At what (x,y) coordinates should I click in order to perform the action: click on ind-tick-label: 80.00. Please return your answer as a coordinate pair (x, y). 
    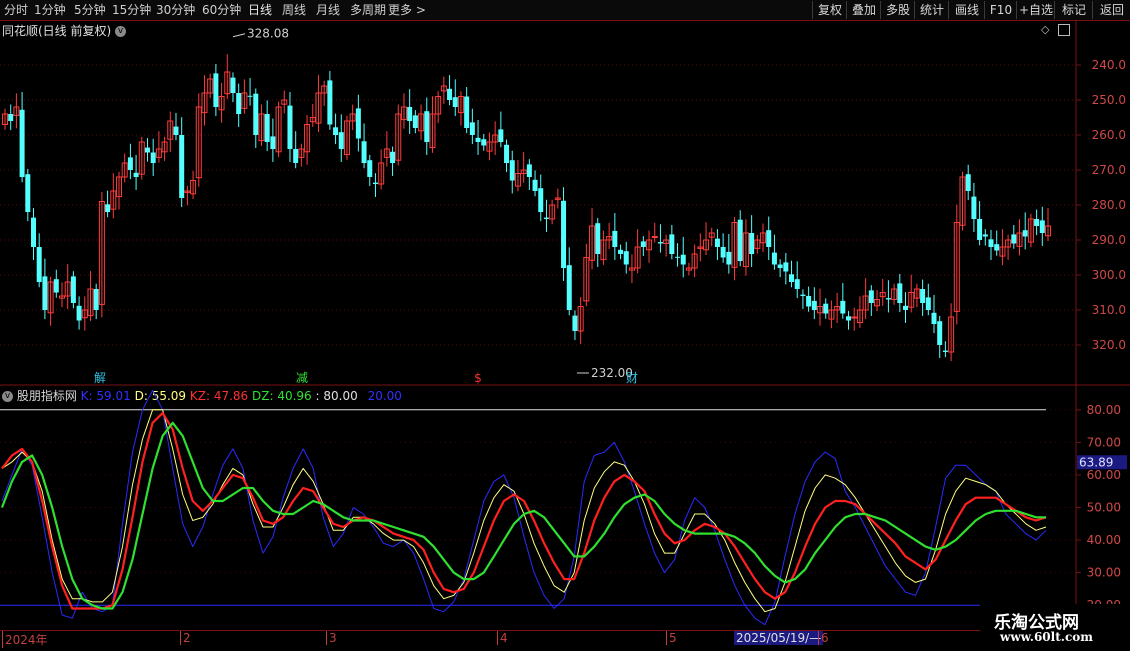
    Looking at the image, I should click on (1104, 410).